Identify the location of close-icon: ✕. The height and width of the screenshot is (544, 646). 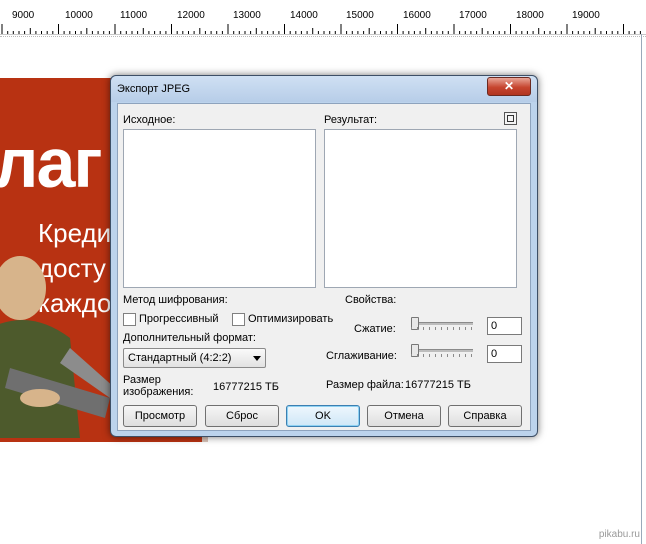
(509, 86).